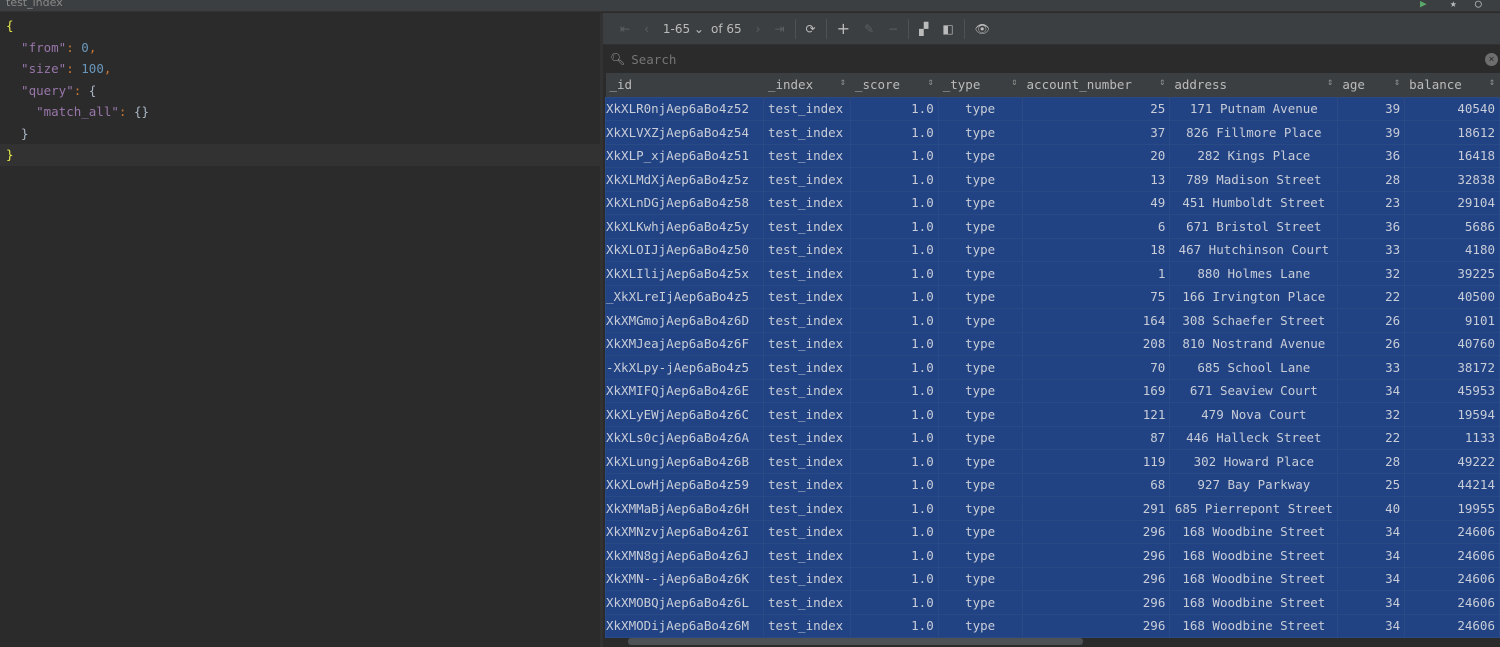 This screenshot has width=1500, height=647. What do you see at coordinates (1452, 155) in the screenshot?
I see `cell-balance: 16418` at bounding box center [1452, 155].